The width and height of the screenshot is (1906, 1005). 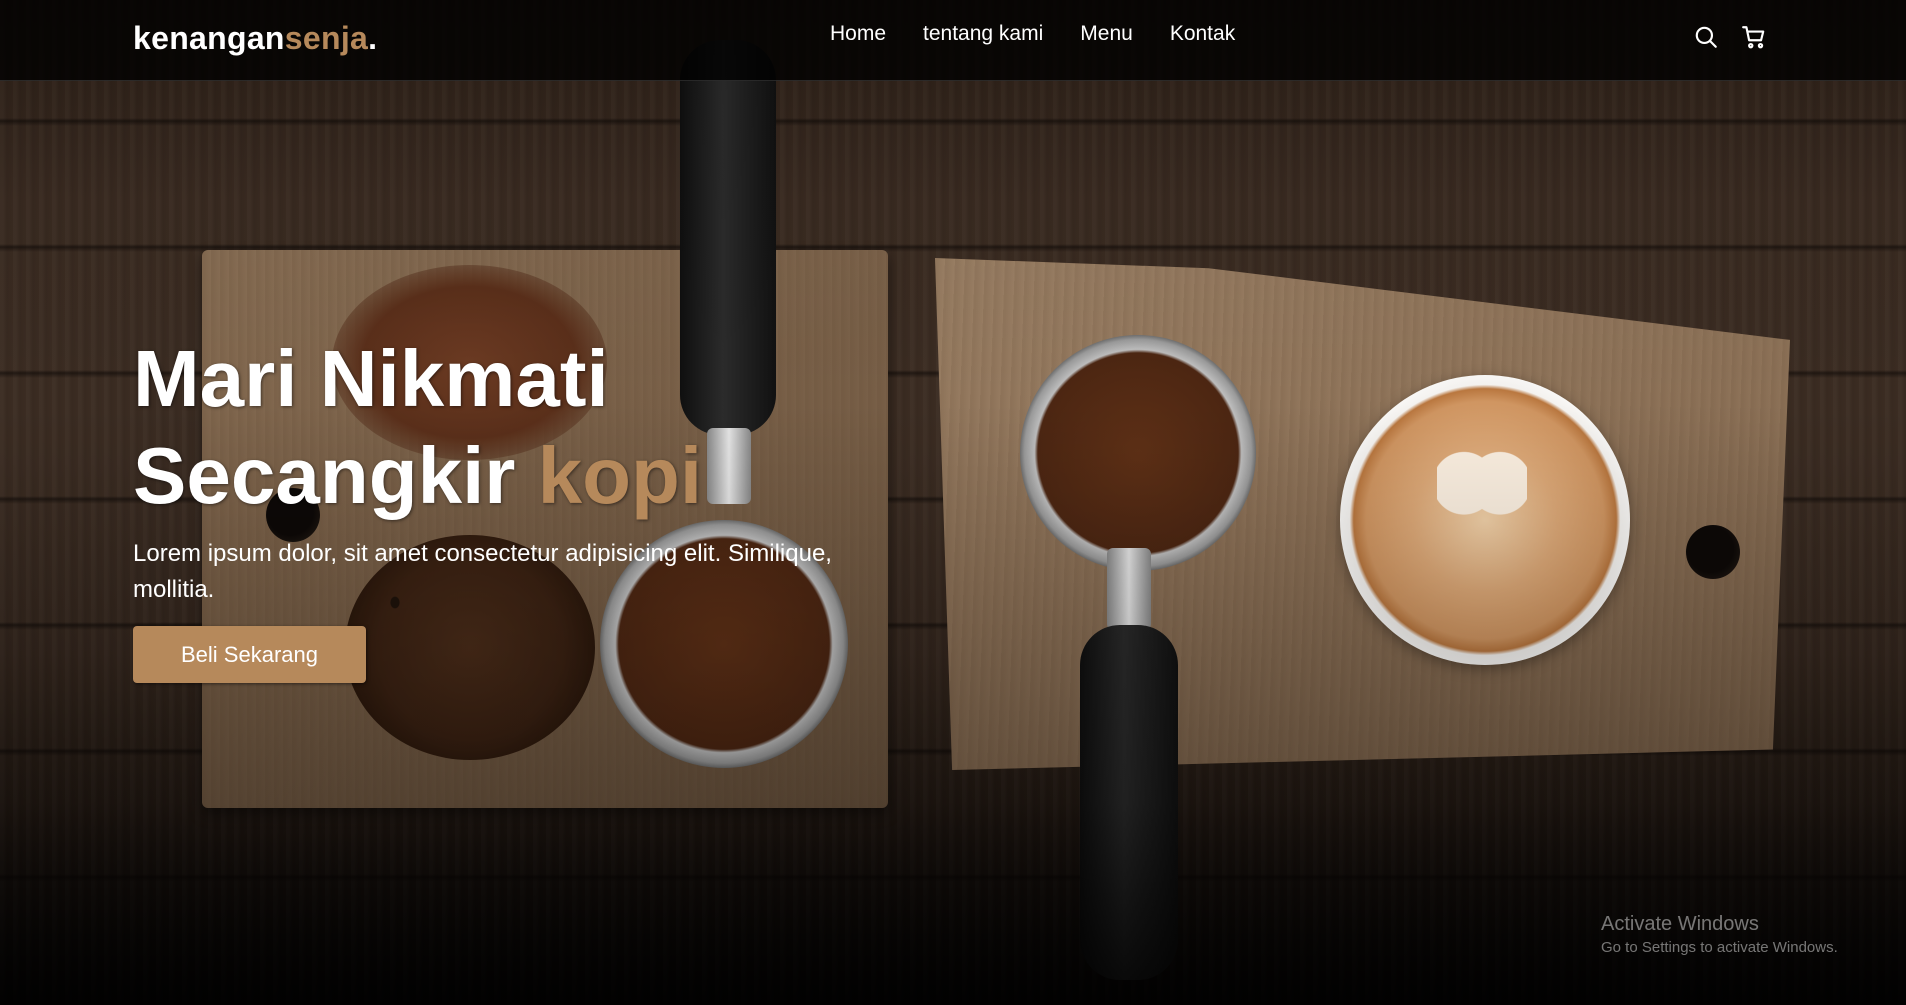 What do you see at coordinates (1202, 34) in the screenshot?
I see `nav-link-kontak: Kontak` at bounding box center [1202, 34].